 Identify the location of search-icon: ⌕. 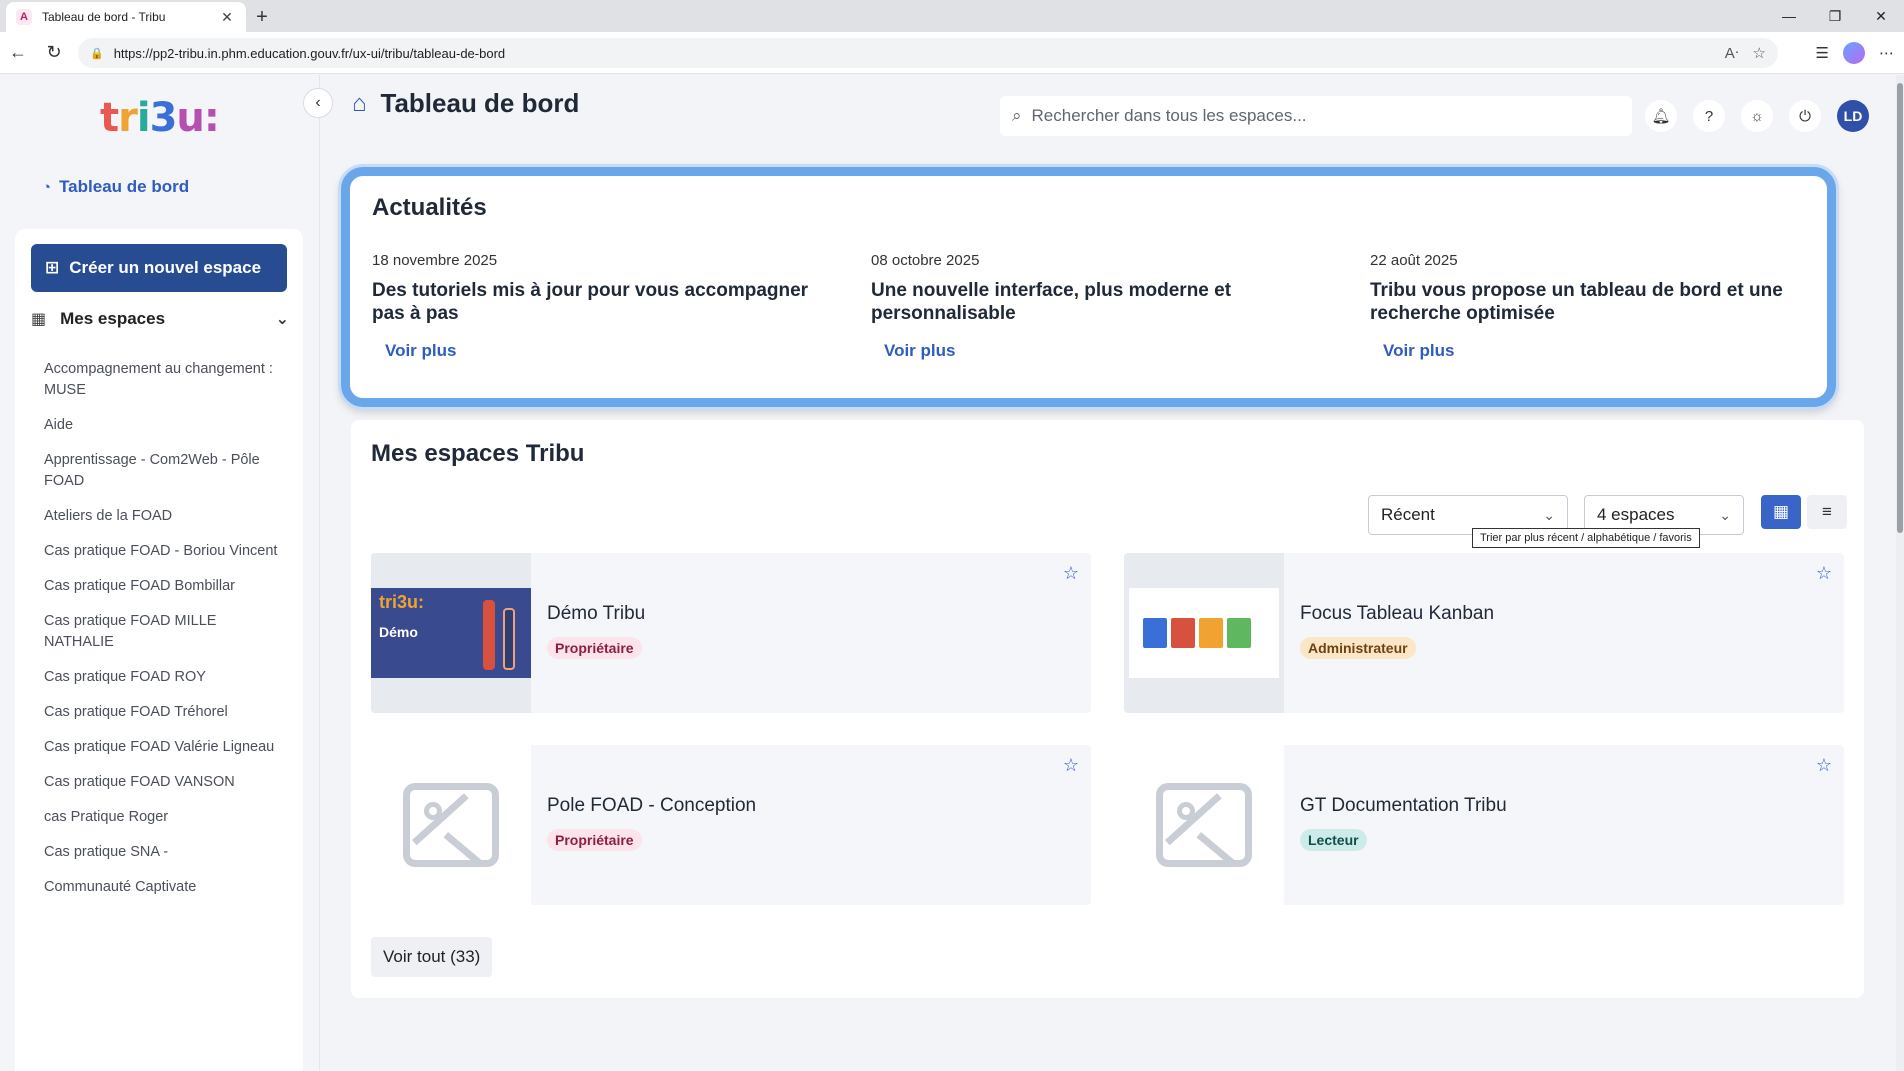
(1017, 115).